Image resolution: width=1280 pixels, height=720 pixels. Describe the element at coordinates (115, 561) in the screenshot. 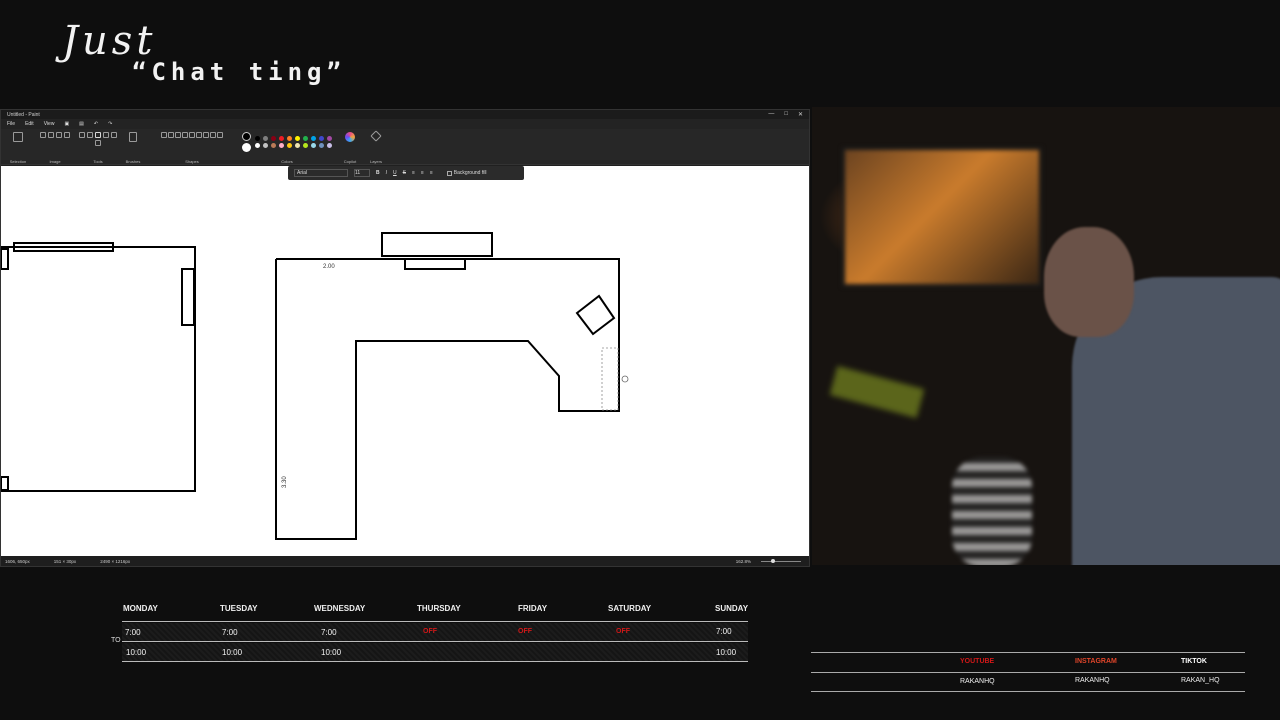

I see `canvas-size: 2490 × 1216px` at that location.